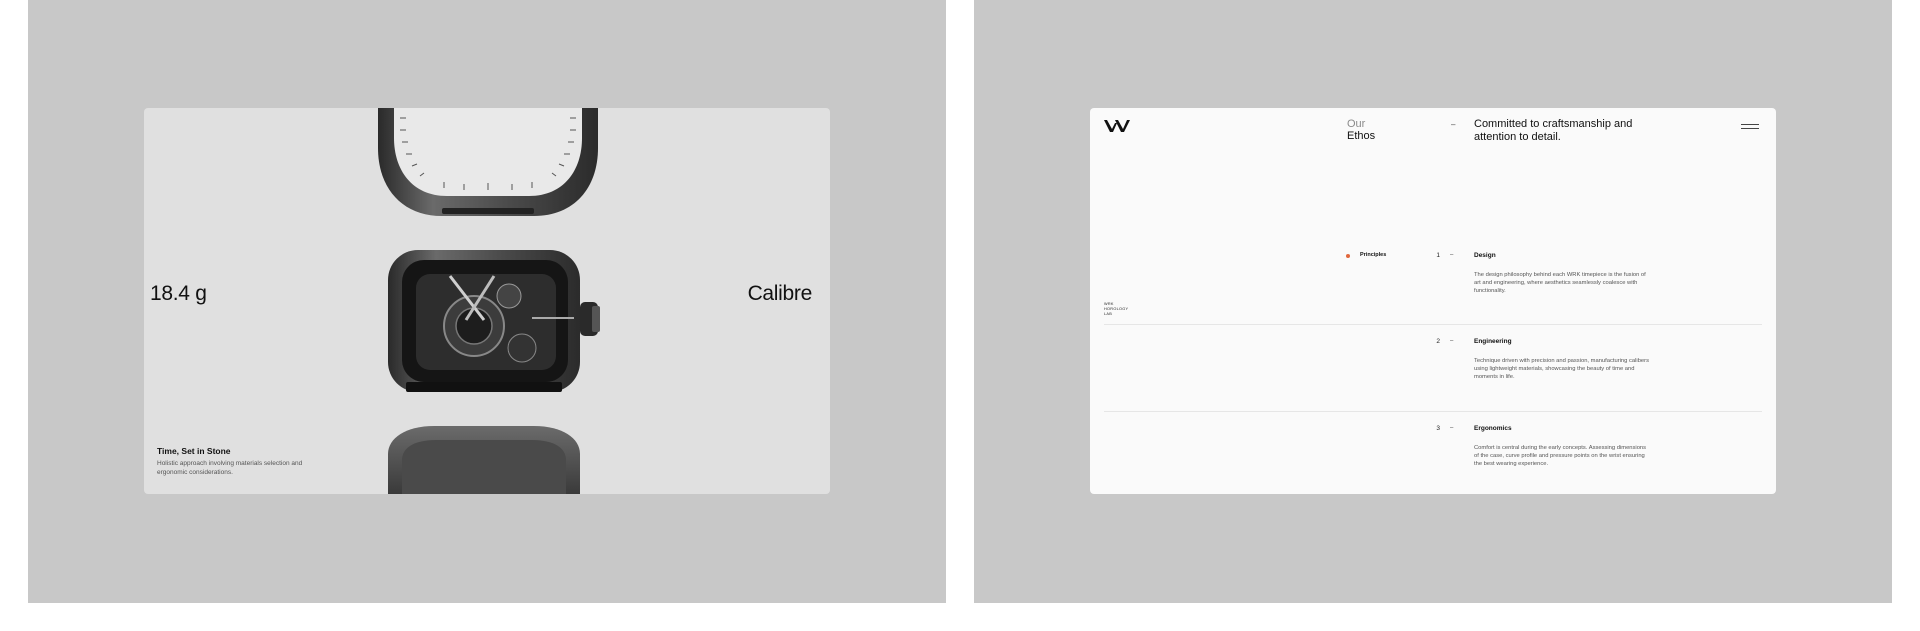  What do you see at coordinates (1485, 255) in the screenshot?
I see `principle-title: Design` at bounding box center [1485, 255].